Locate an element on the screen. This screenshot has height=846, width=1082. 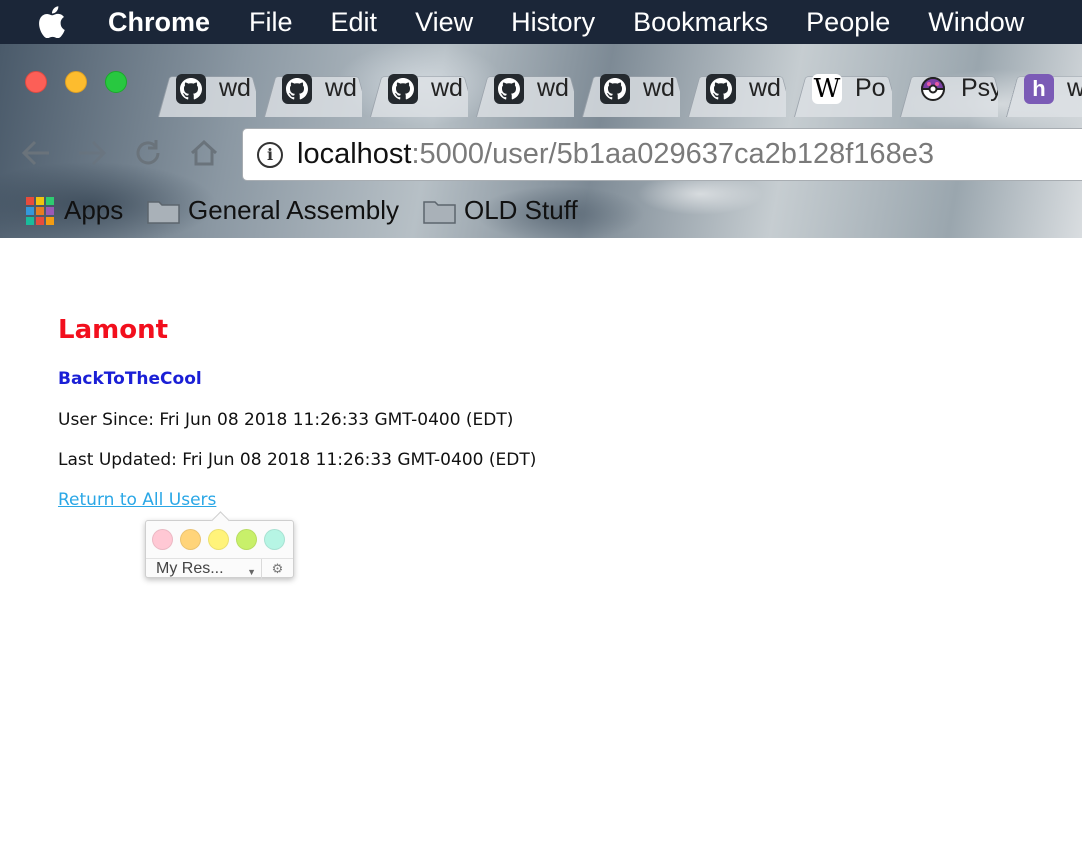
bookmark-folder-general-assembly: General Assembly is located at coordinates (273, 210).